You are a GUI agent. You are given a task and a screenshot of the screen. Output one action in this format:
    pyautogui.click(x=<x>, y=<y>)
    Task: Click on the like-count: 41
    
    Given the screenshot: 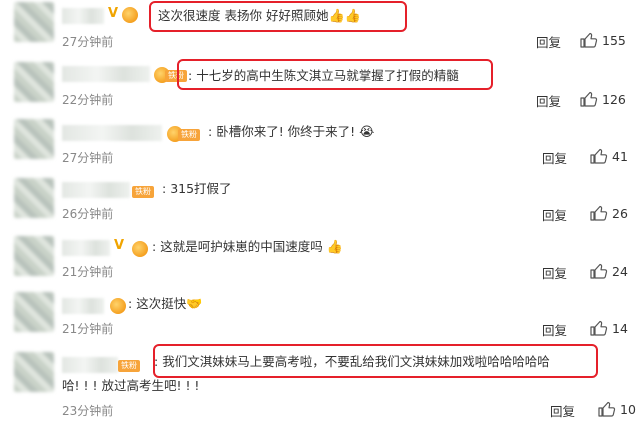 What is the action you would take?
    pyautogui.click(x=620, y=156)
    